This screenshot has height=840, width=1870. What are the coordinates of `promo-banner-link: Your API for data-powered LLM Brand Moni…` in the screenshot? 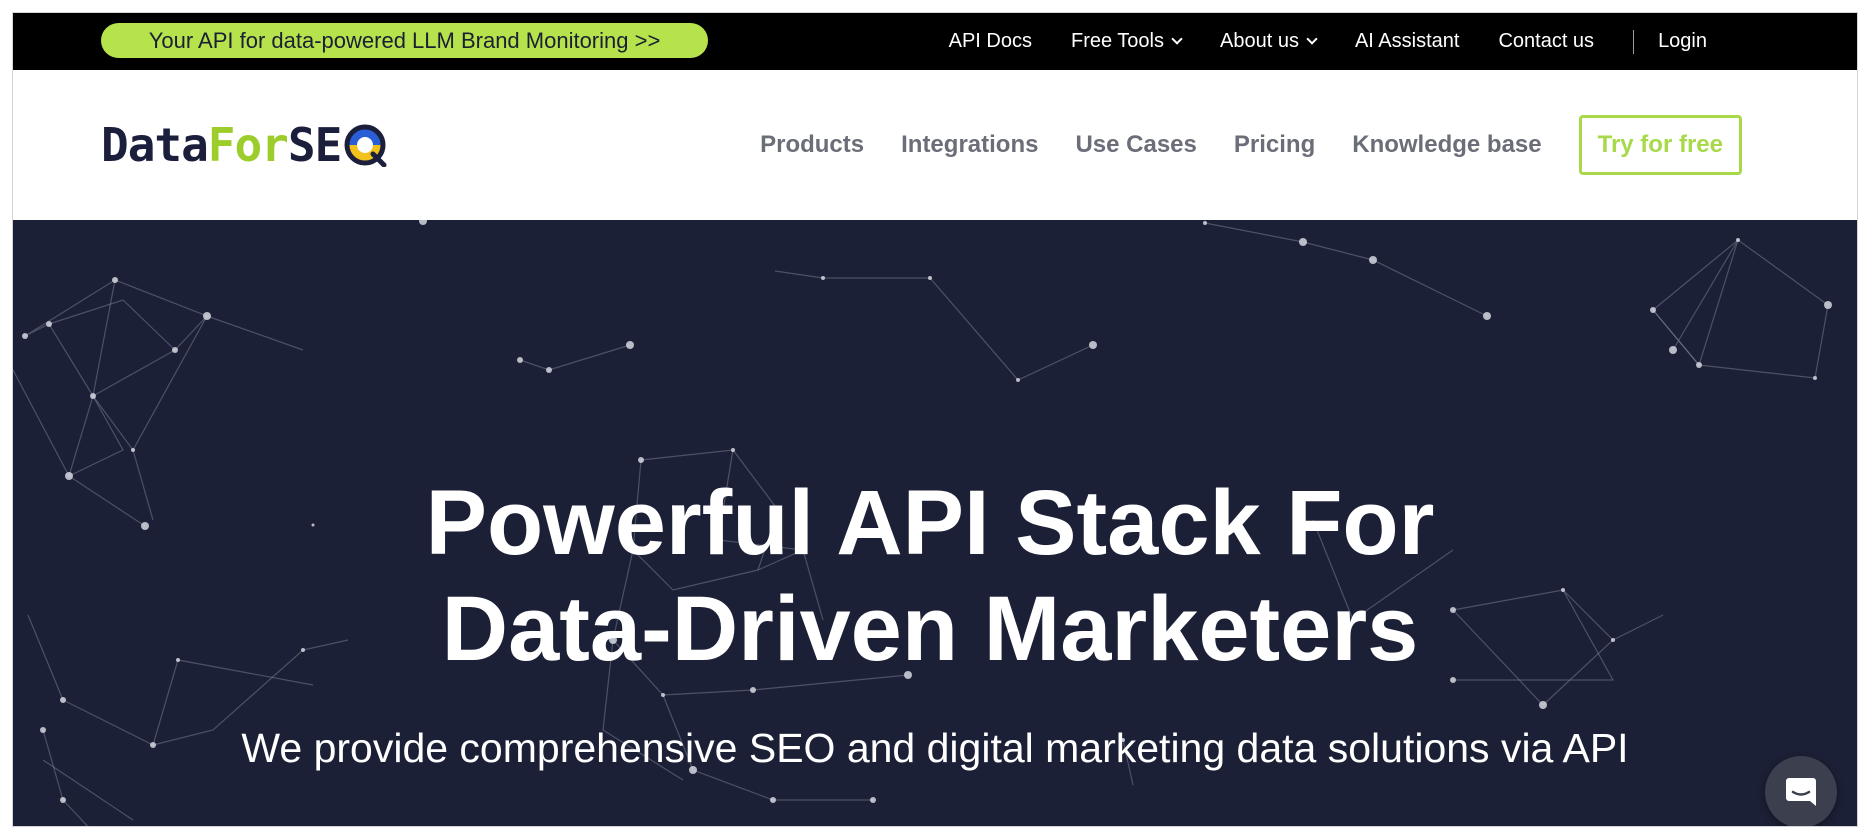 It's located at (404, 40).